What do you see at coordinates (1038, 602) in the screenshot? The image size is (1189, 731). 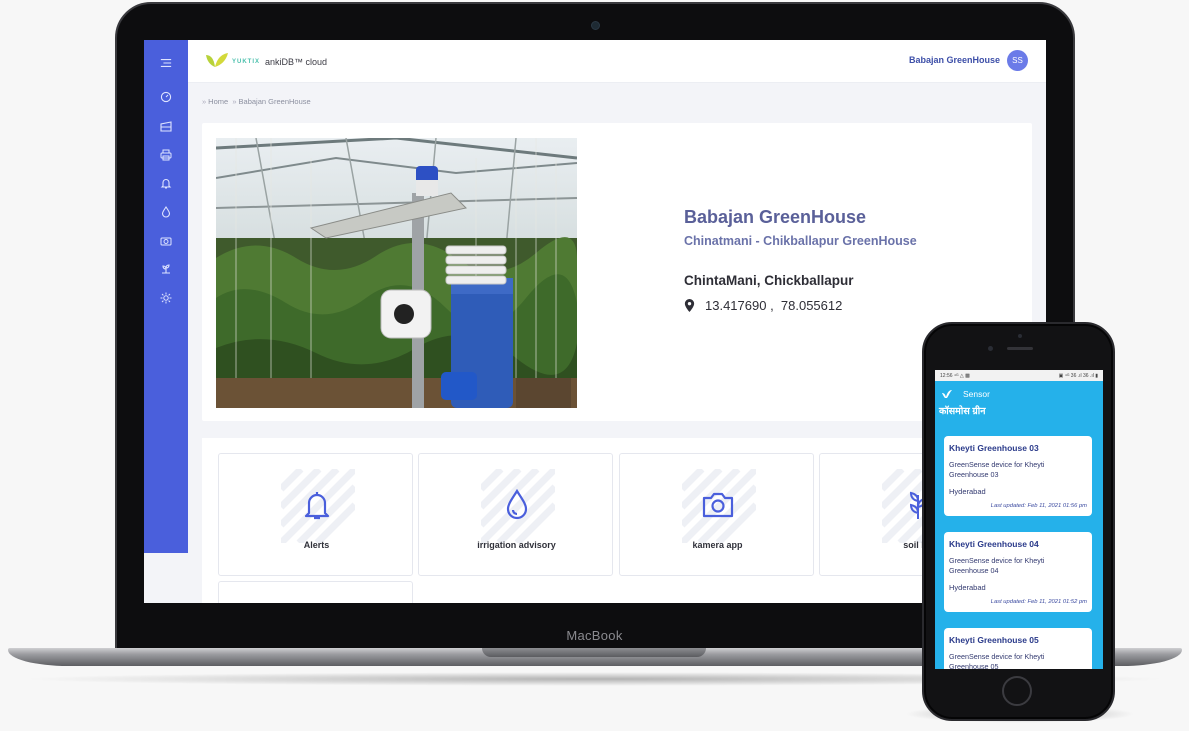 I see `sensor-card-updated: Last updated: Feb 11, 2021 01:52 pm` at bounding box center [1038, 602].